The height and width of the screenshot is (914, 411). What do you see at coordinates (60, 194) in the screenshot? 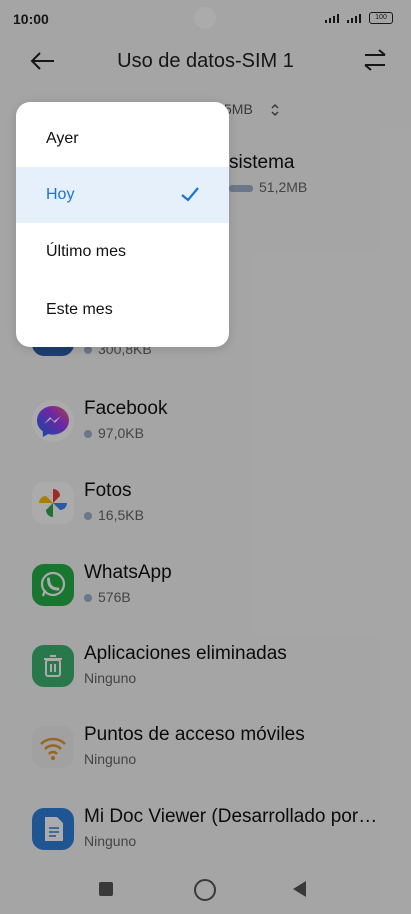
I see `option-label: Hoy` at bounding box center [60, 194].